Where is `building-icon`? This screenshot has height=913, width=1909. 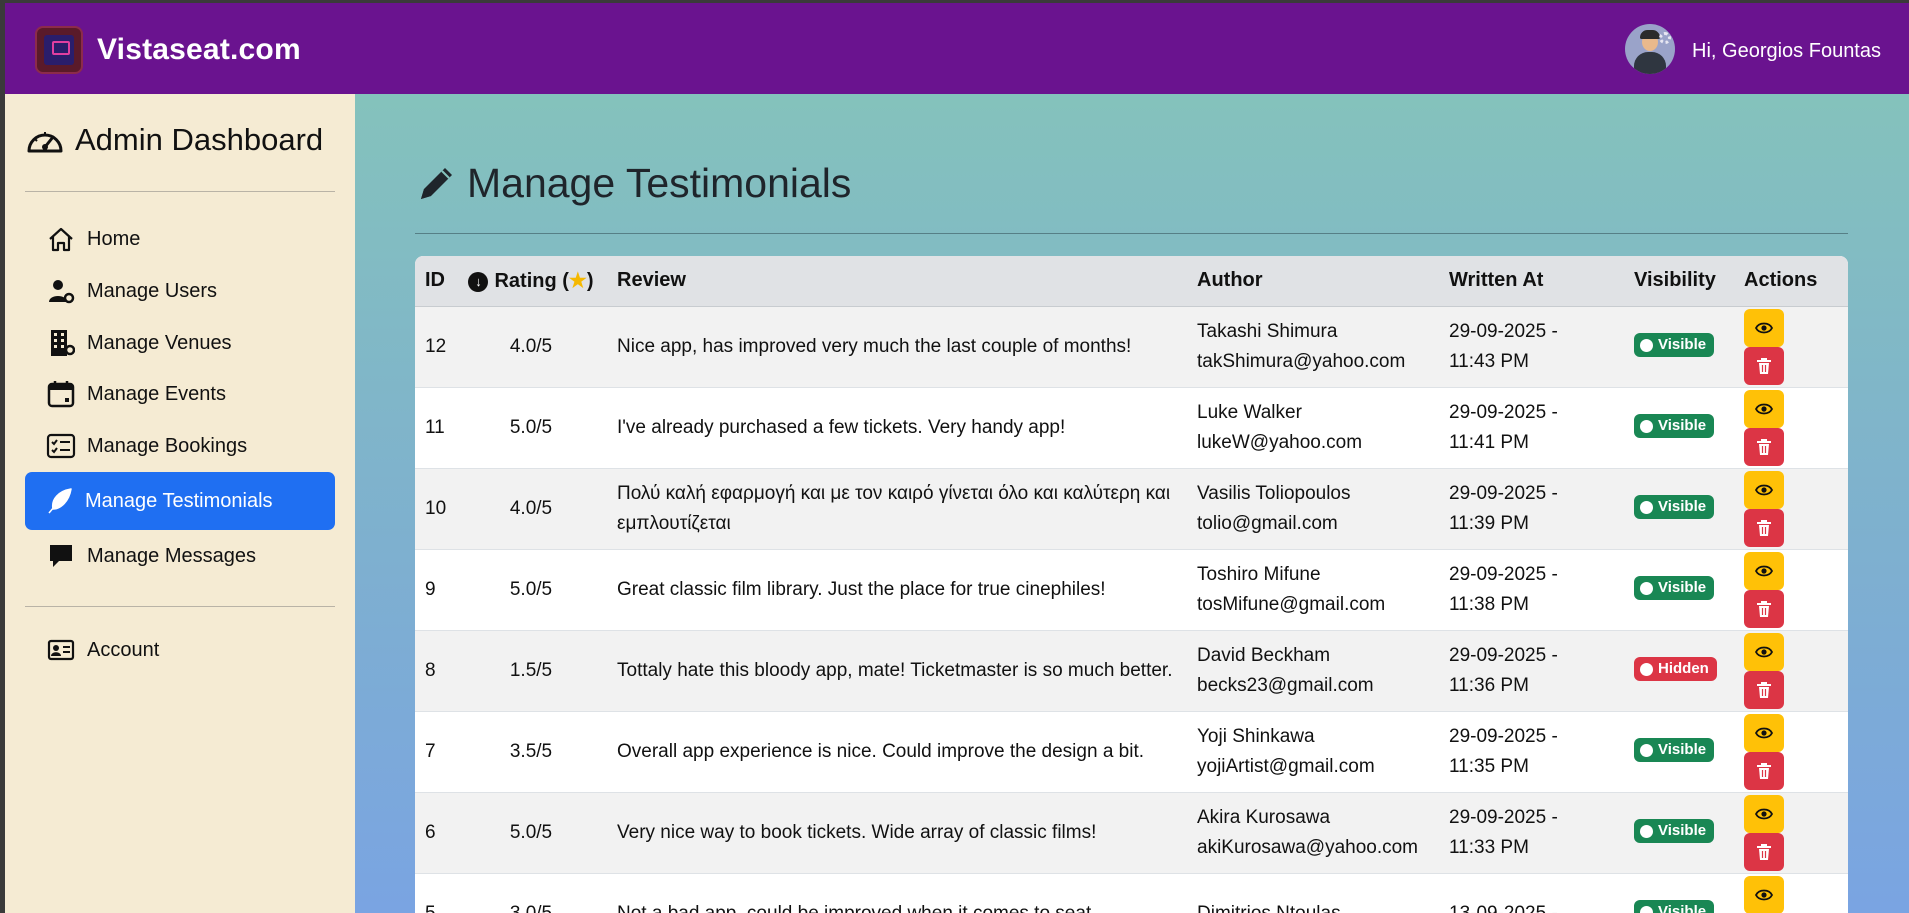 building-icon is located at coordinates (61, 343).